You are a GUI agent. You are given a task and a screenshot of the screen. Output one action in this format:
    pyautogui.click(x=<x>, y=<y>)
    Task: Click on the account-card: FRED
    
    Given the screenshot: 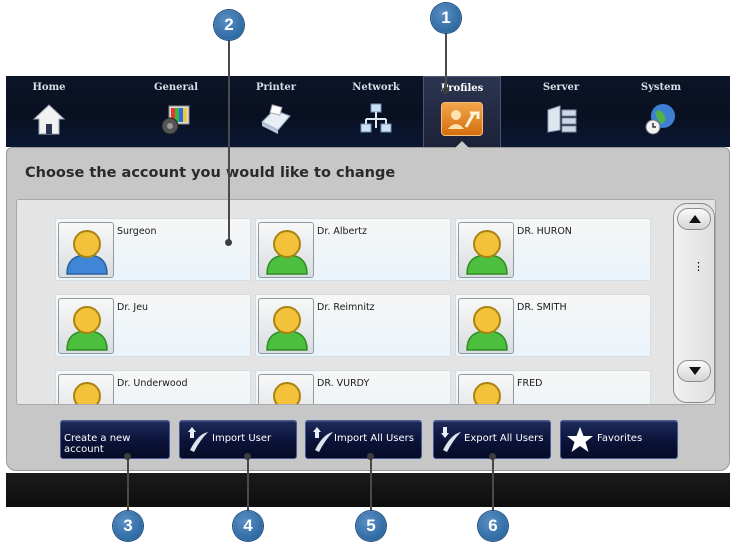 What is the action you would take?
    pyautogui.click(x=553, y=387)
    